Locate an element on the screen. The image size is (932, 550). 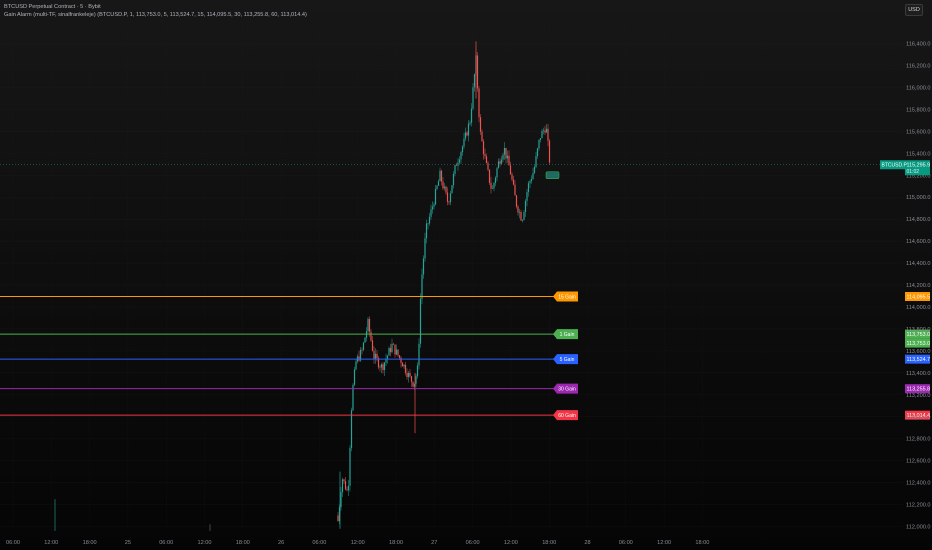
time-tick-label: 26 is located at coordinates (281, 543).